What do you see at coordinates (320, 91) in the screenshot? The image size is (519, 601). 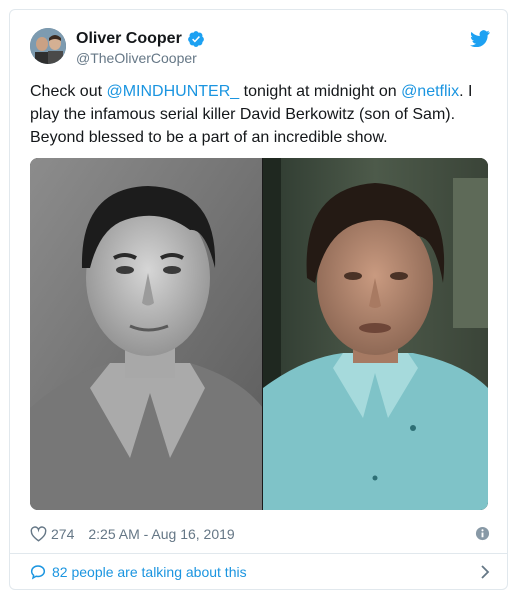 I see `tweet-text-part-2: tonight at midnight on` at bounding box center [320, 91].